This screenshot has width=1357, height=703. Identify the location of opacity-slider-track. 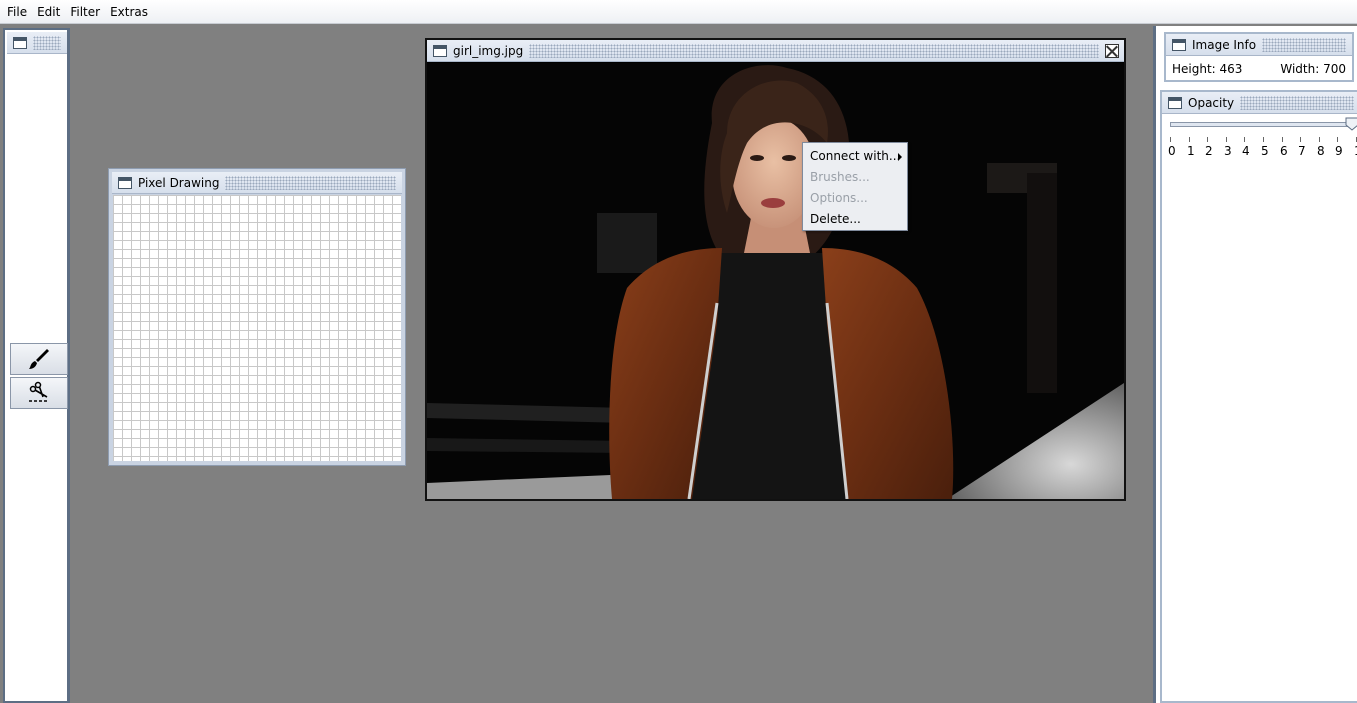
(1263, 124).